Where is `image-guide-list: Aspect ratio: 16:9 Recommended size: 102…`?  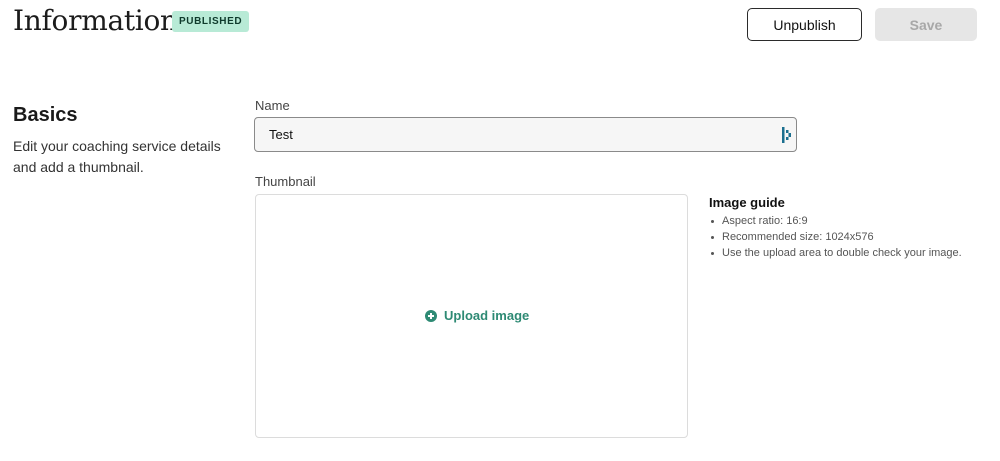 image-guide-list: Aspect ratio: 16:9 Recommended size: 102… is located at coordinates (835, 237).